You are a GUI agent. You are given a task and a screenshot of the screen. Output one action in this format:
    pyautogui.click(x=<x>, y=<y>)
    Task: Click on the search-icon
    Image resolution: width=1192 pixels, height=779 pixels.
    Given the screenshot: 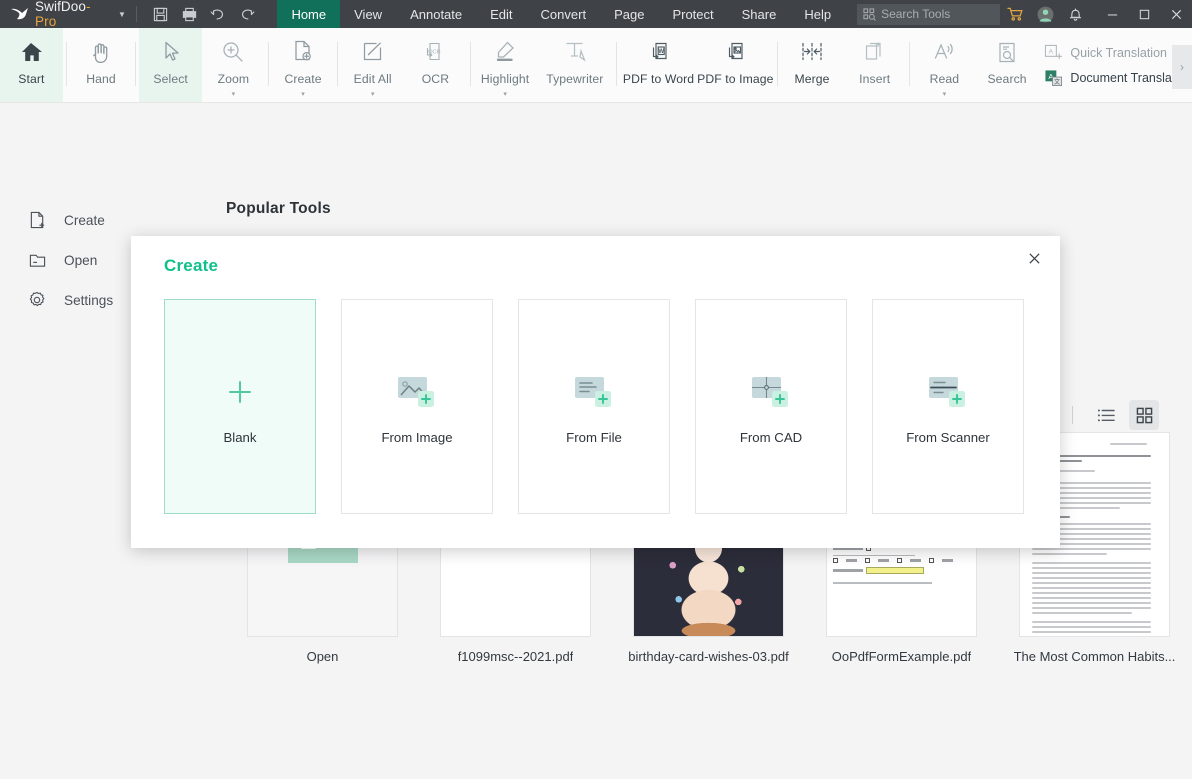 What is the action you would take?
    pyautogui.click(x=869, y=14)
    